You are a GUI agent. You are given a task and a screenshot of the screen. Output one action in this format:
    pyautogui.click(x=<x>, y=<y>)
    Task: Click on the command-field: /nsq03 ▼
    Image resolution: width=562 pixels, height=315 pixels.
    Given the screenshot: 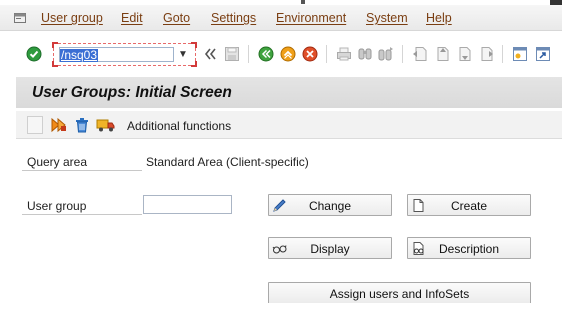 What is the action you would take?
    pyautogui.click(x=124, y=54)
    